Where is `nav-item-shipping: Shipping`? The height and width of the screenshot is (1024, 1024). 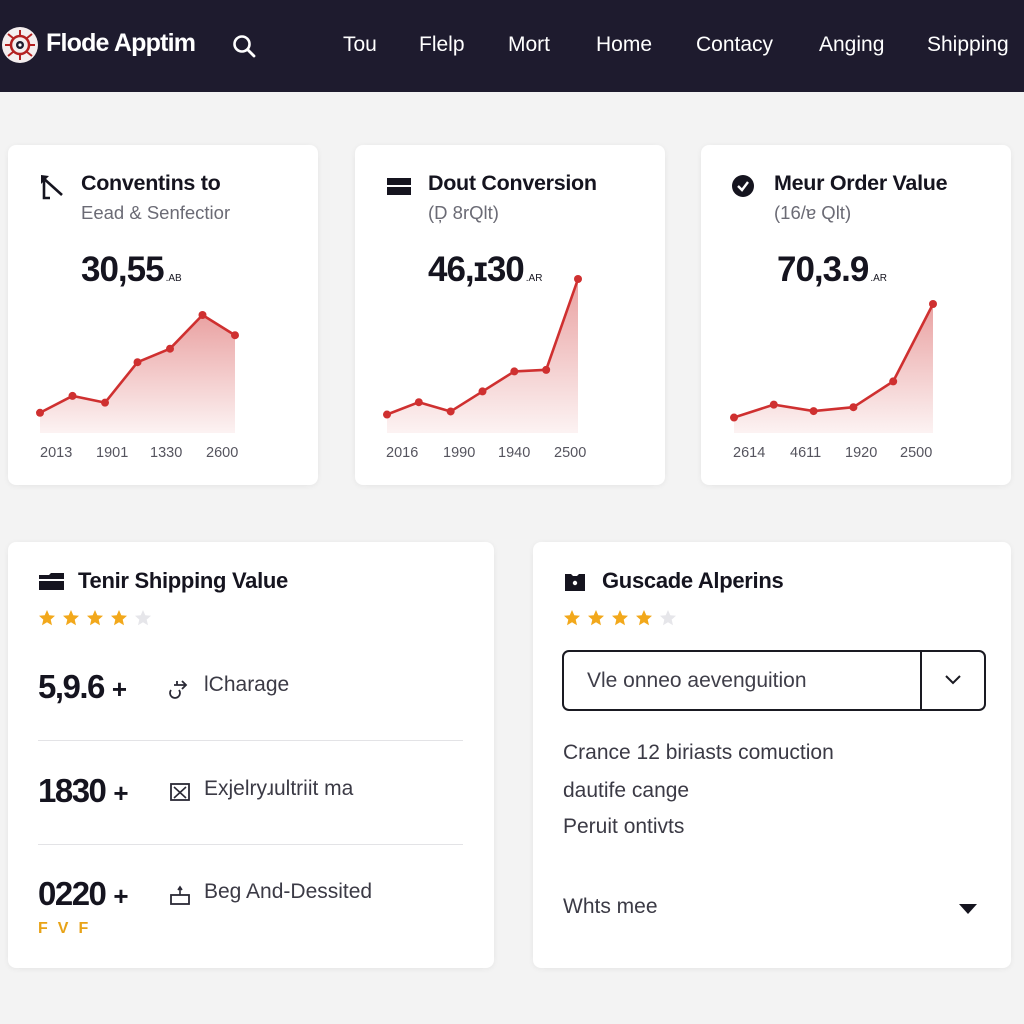 nav-item-shipping: Shipping is located at coordinates (968, 45).